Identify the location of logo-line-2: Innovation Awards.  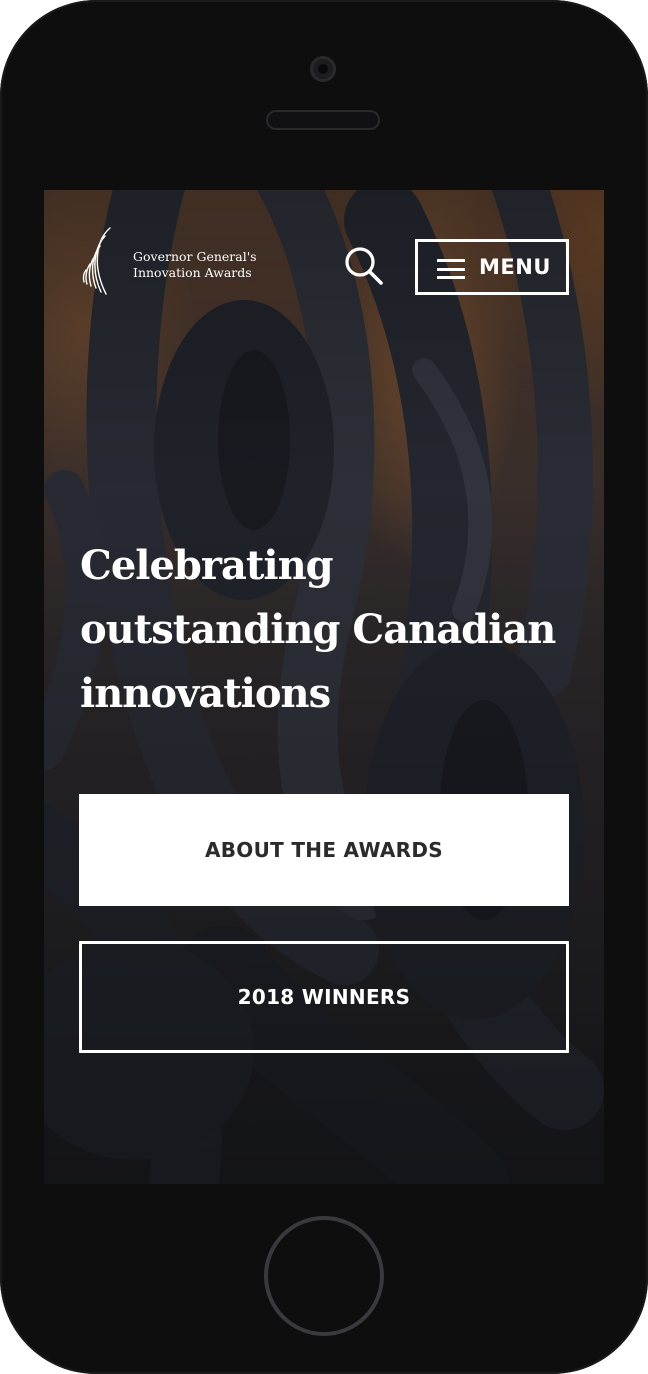
(192, 272).